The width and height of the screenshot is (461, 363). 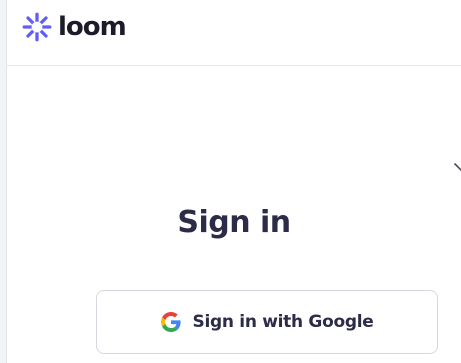 I want to click on google-button-label: Sign in with Google, so click(x=283, y=322).